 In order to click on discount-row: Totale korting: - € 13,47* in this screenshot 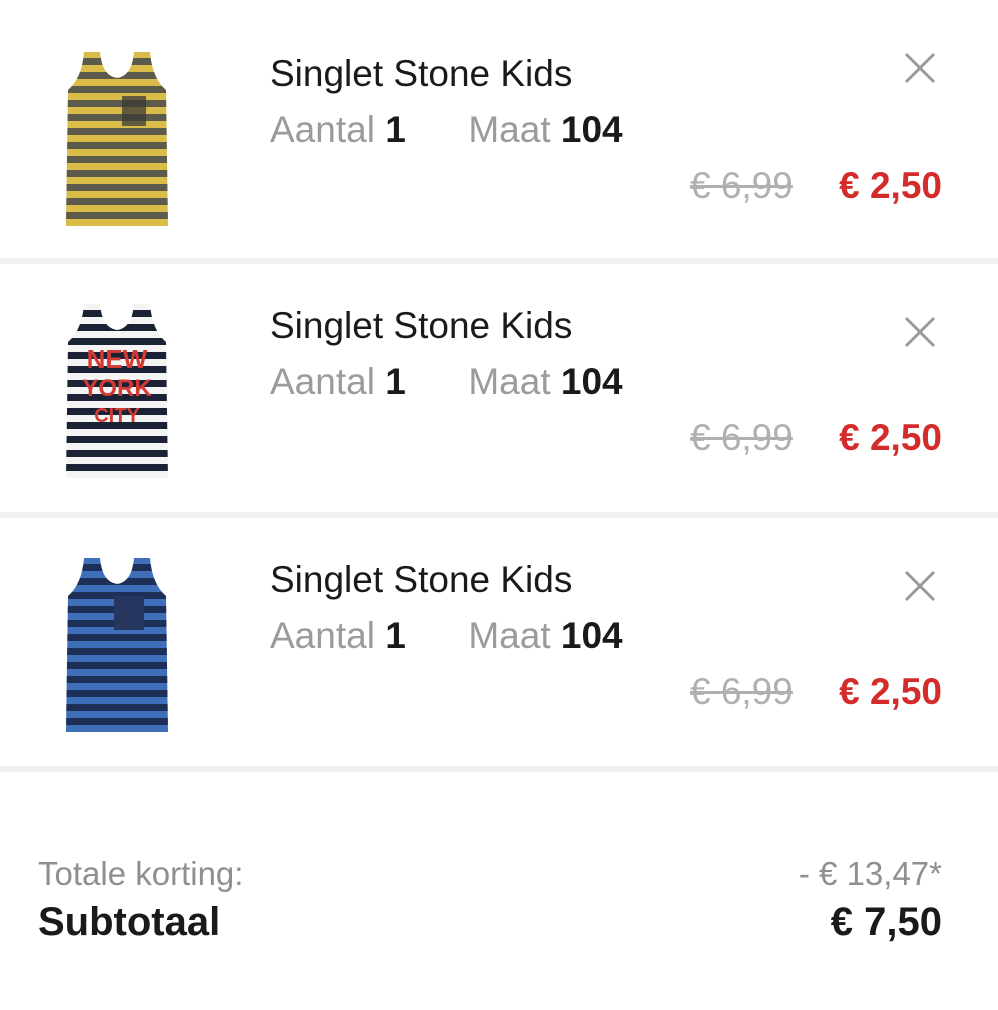, I will do `click(490, 874)`.